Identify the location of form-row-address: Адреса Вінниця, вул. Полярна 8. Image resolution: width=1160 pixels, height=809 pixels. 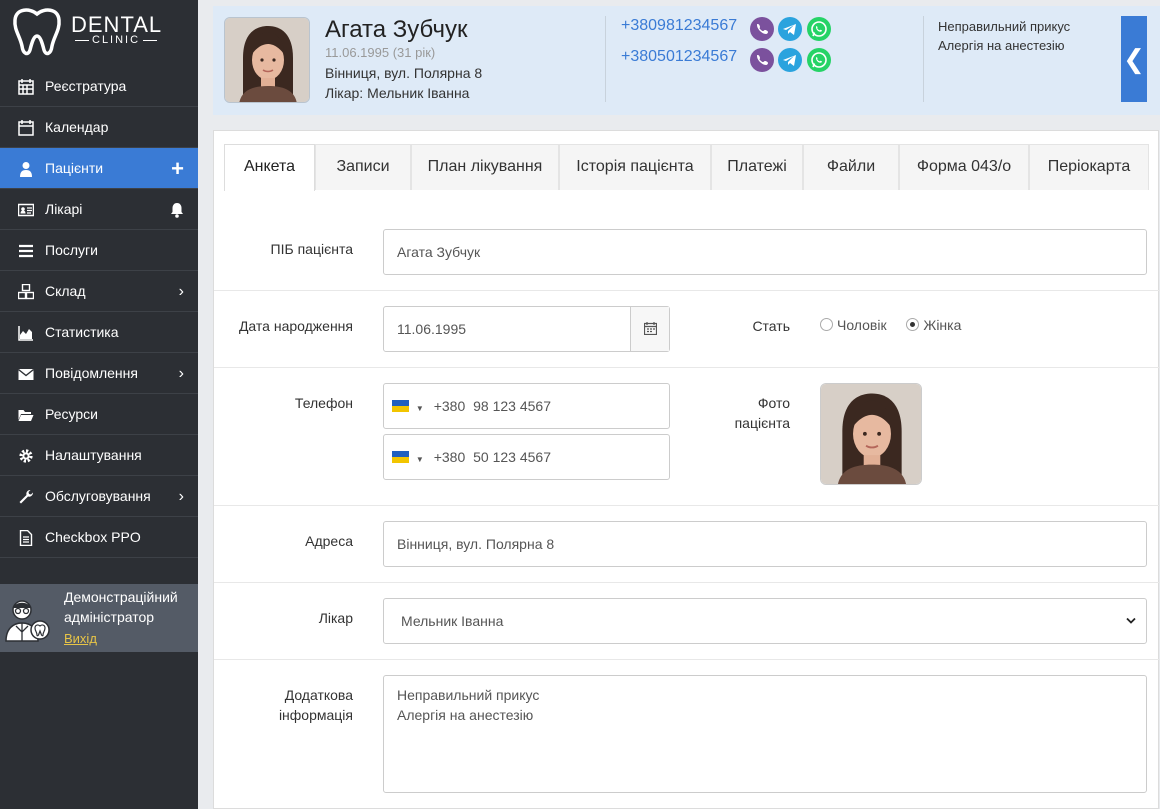
(687, 544).